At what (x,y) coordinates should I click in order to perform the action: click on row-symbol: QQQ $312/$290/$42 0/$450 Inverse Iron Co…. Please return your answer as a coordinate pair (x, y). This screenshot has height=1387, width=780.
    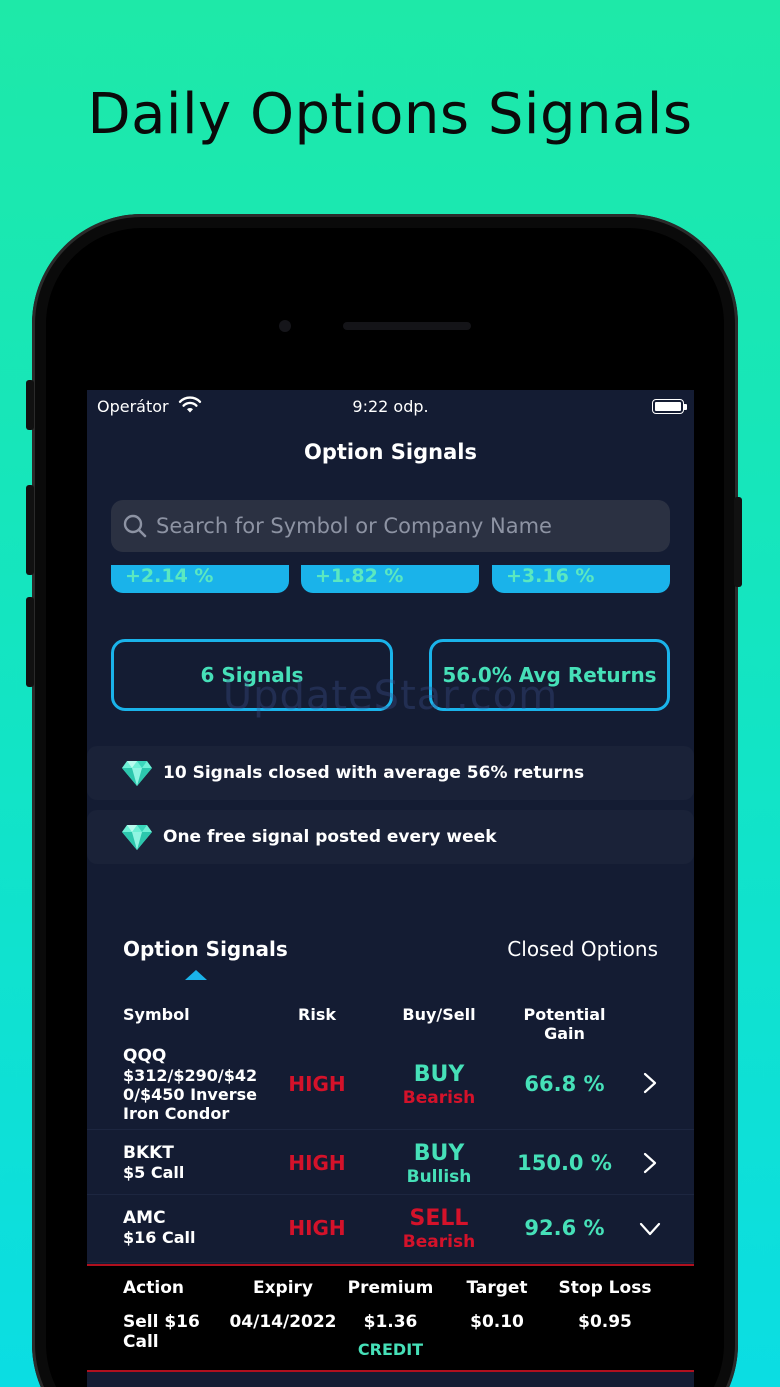
    Looking at the image, I should click on (190, 1085).